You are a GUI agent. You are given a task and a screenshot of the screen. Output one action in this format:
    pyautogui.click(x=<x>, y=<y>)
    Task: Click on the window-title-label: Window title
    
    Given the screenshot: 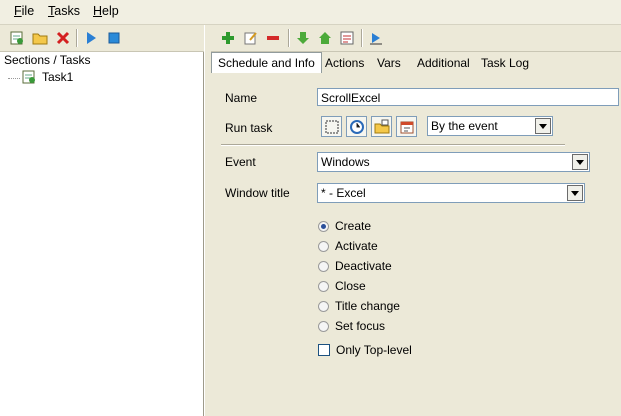 What is the action you would take?
    pyautogui.click(x=257, y=193)
    